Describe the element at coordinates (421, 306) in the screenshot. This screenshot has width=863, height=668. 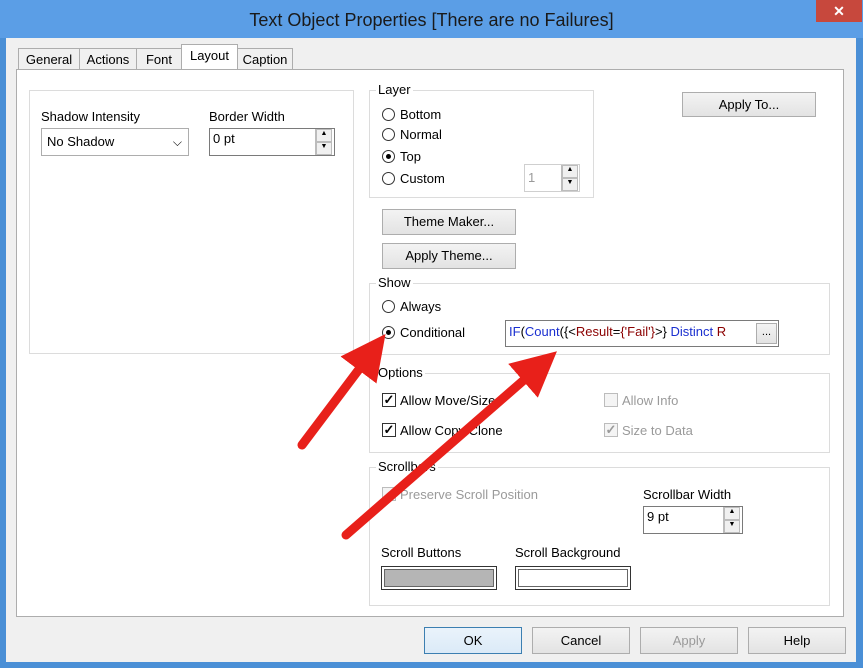
I see `radio-always-label: Always` at that location.